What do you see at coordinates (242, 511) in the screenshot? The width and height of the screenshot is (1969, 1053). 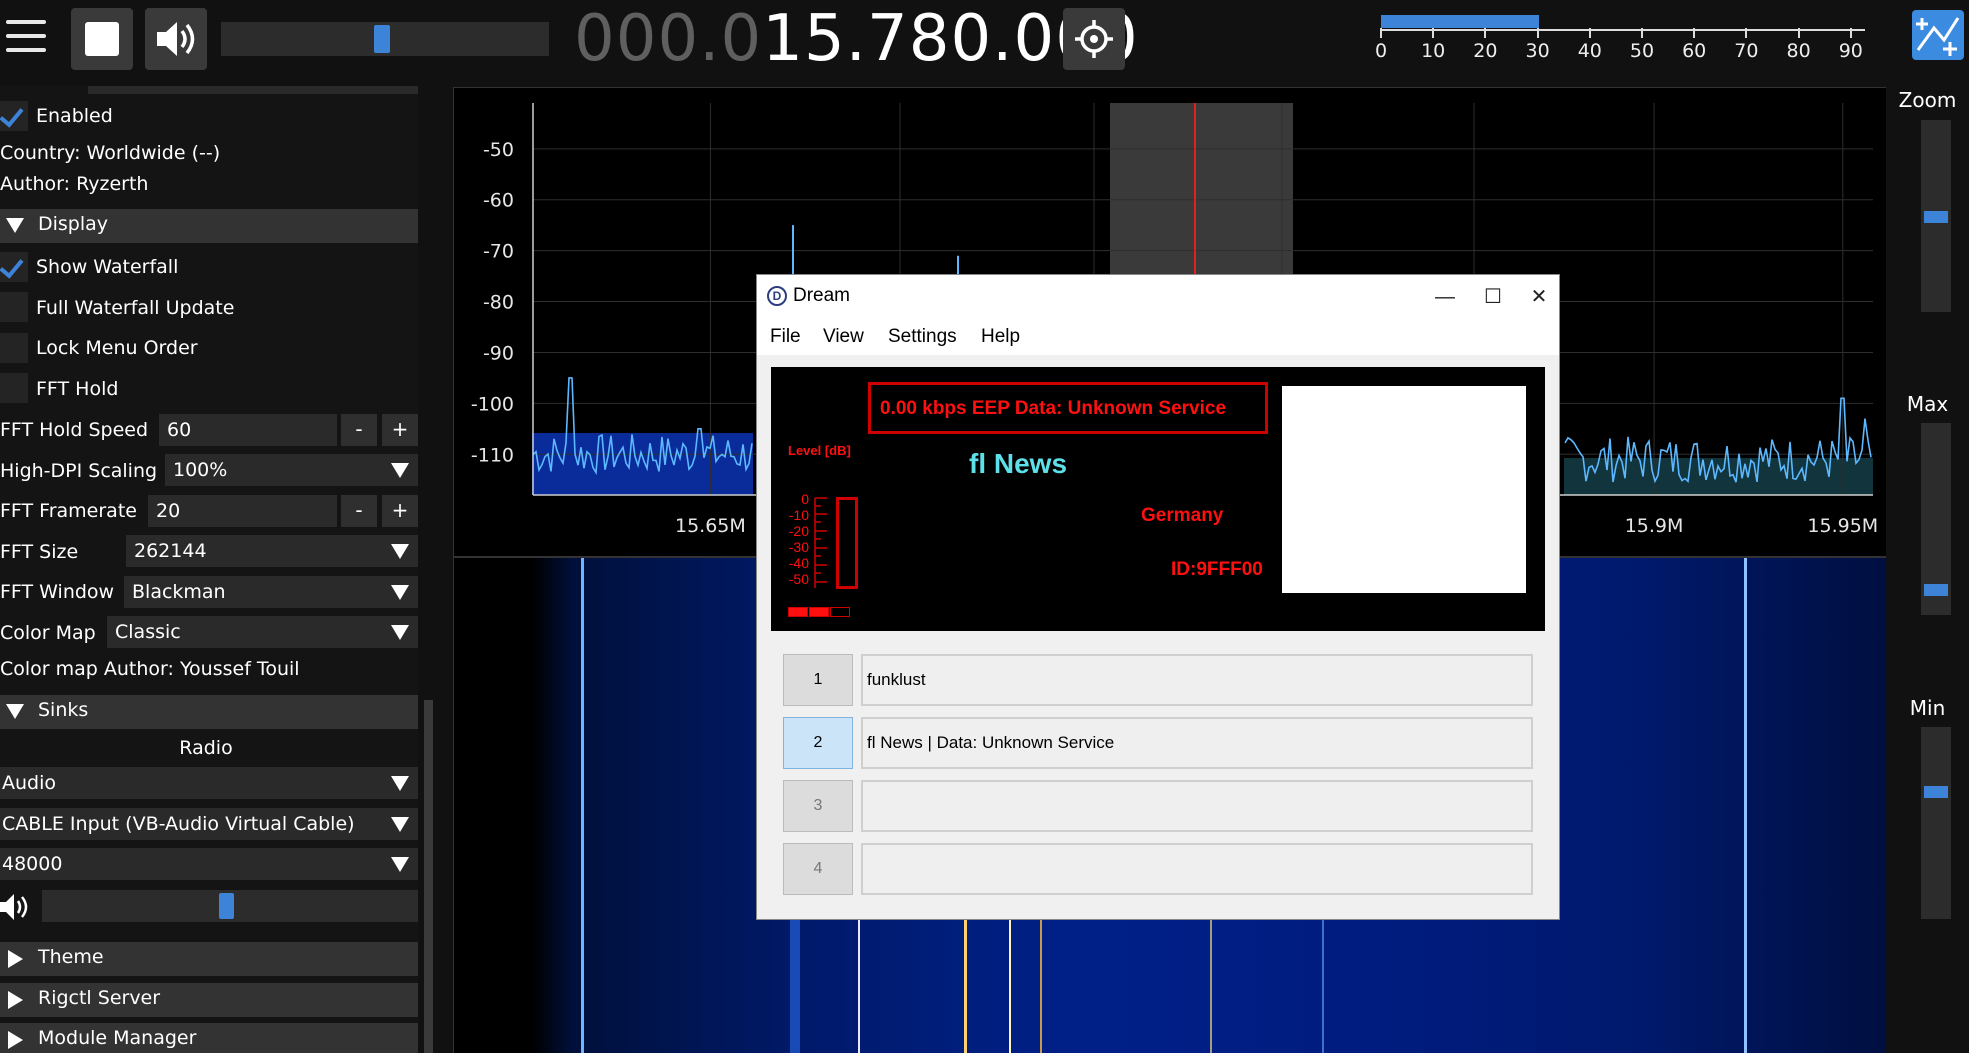 I see `fft-framerate-input: 20` at bounding box center [242, 511].